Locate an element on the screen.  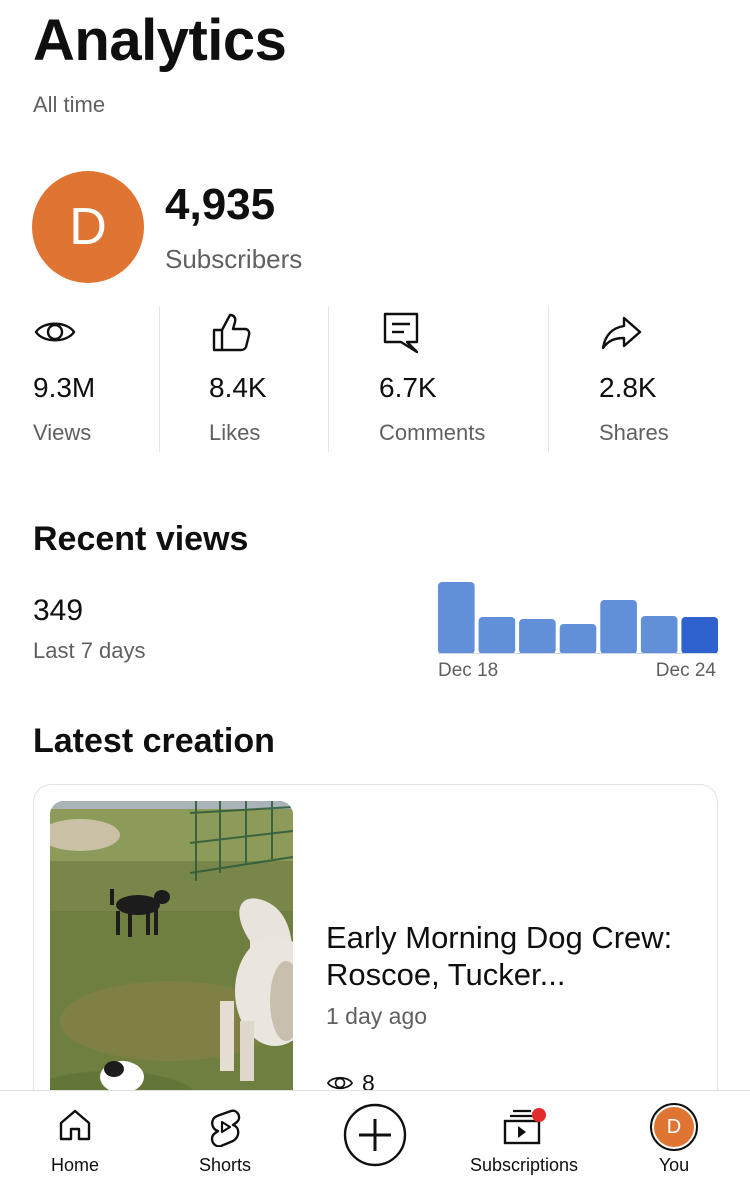
bottom-nav: Home Shorts Subscriptions D You is located at coordinates (375, 1133).